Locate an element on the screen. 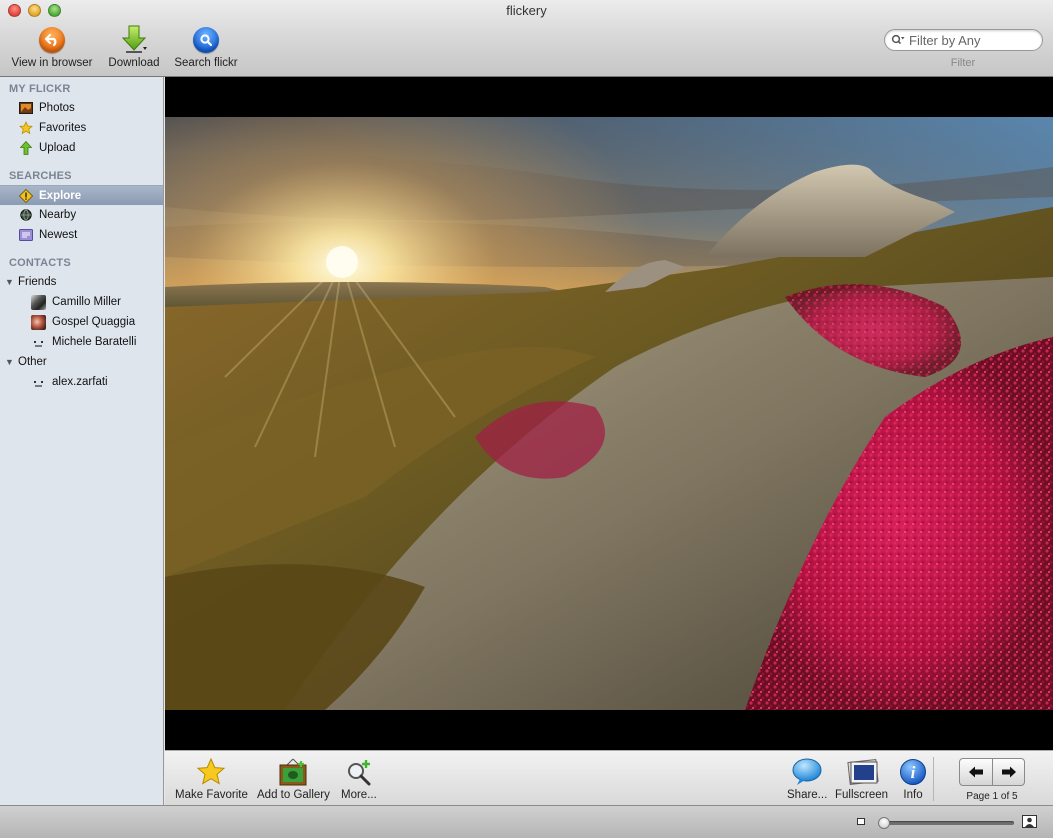 Image resolution: width=1053 pixels, height=838 pixels. section-heading-my-flickr: MY FLICKR is located at coordinates (40, 89).